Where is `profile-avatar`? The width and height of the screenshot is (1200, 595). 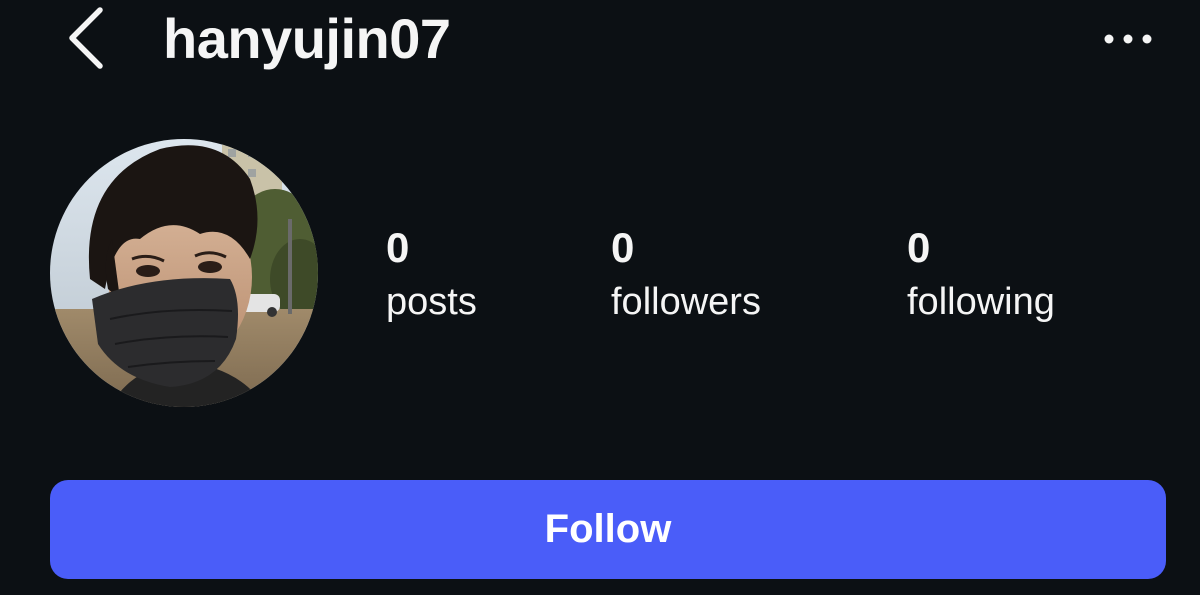
profile-avatar is located at coordinates (184, 273).